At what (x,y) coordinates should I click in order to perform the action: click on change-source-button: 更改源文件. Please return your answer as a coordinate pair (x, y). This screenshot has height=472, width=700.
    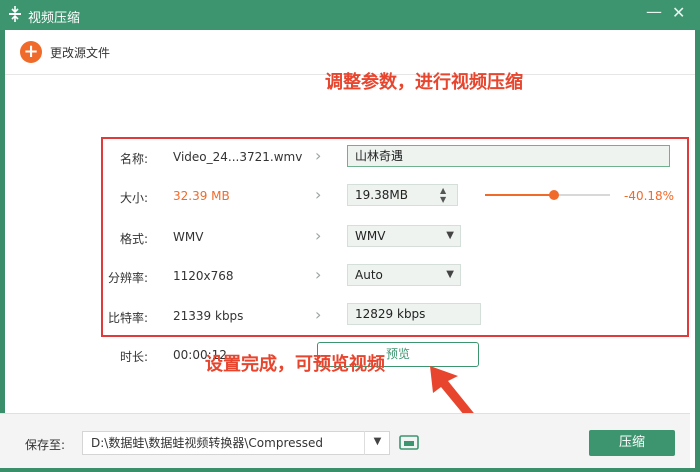
    Looking at the image, I should click on (80, 52).